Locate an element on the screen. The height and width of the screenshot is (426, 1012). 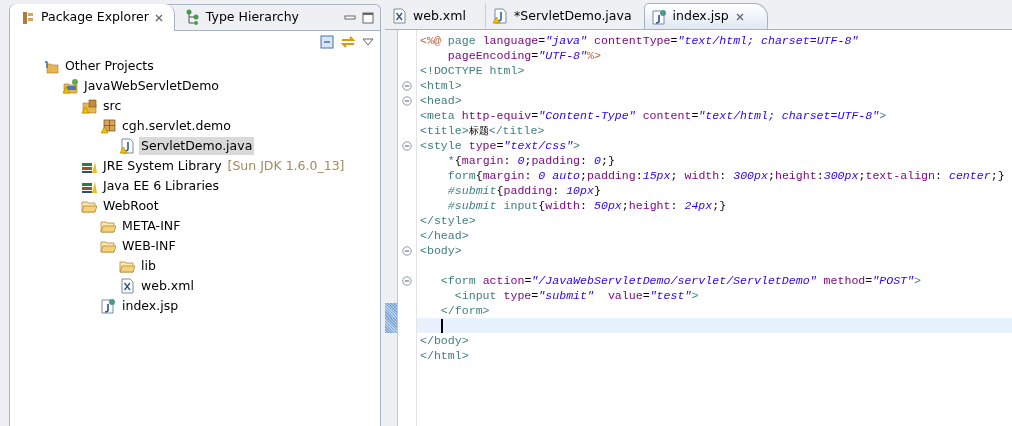
code-line: <input type="submit" value="test"> is located at coordinates (576, 295).